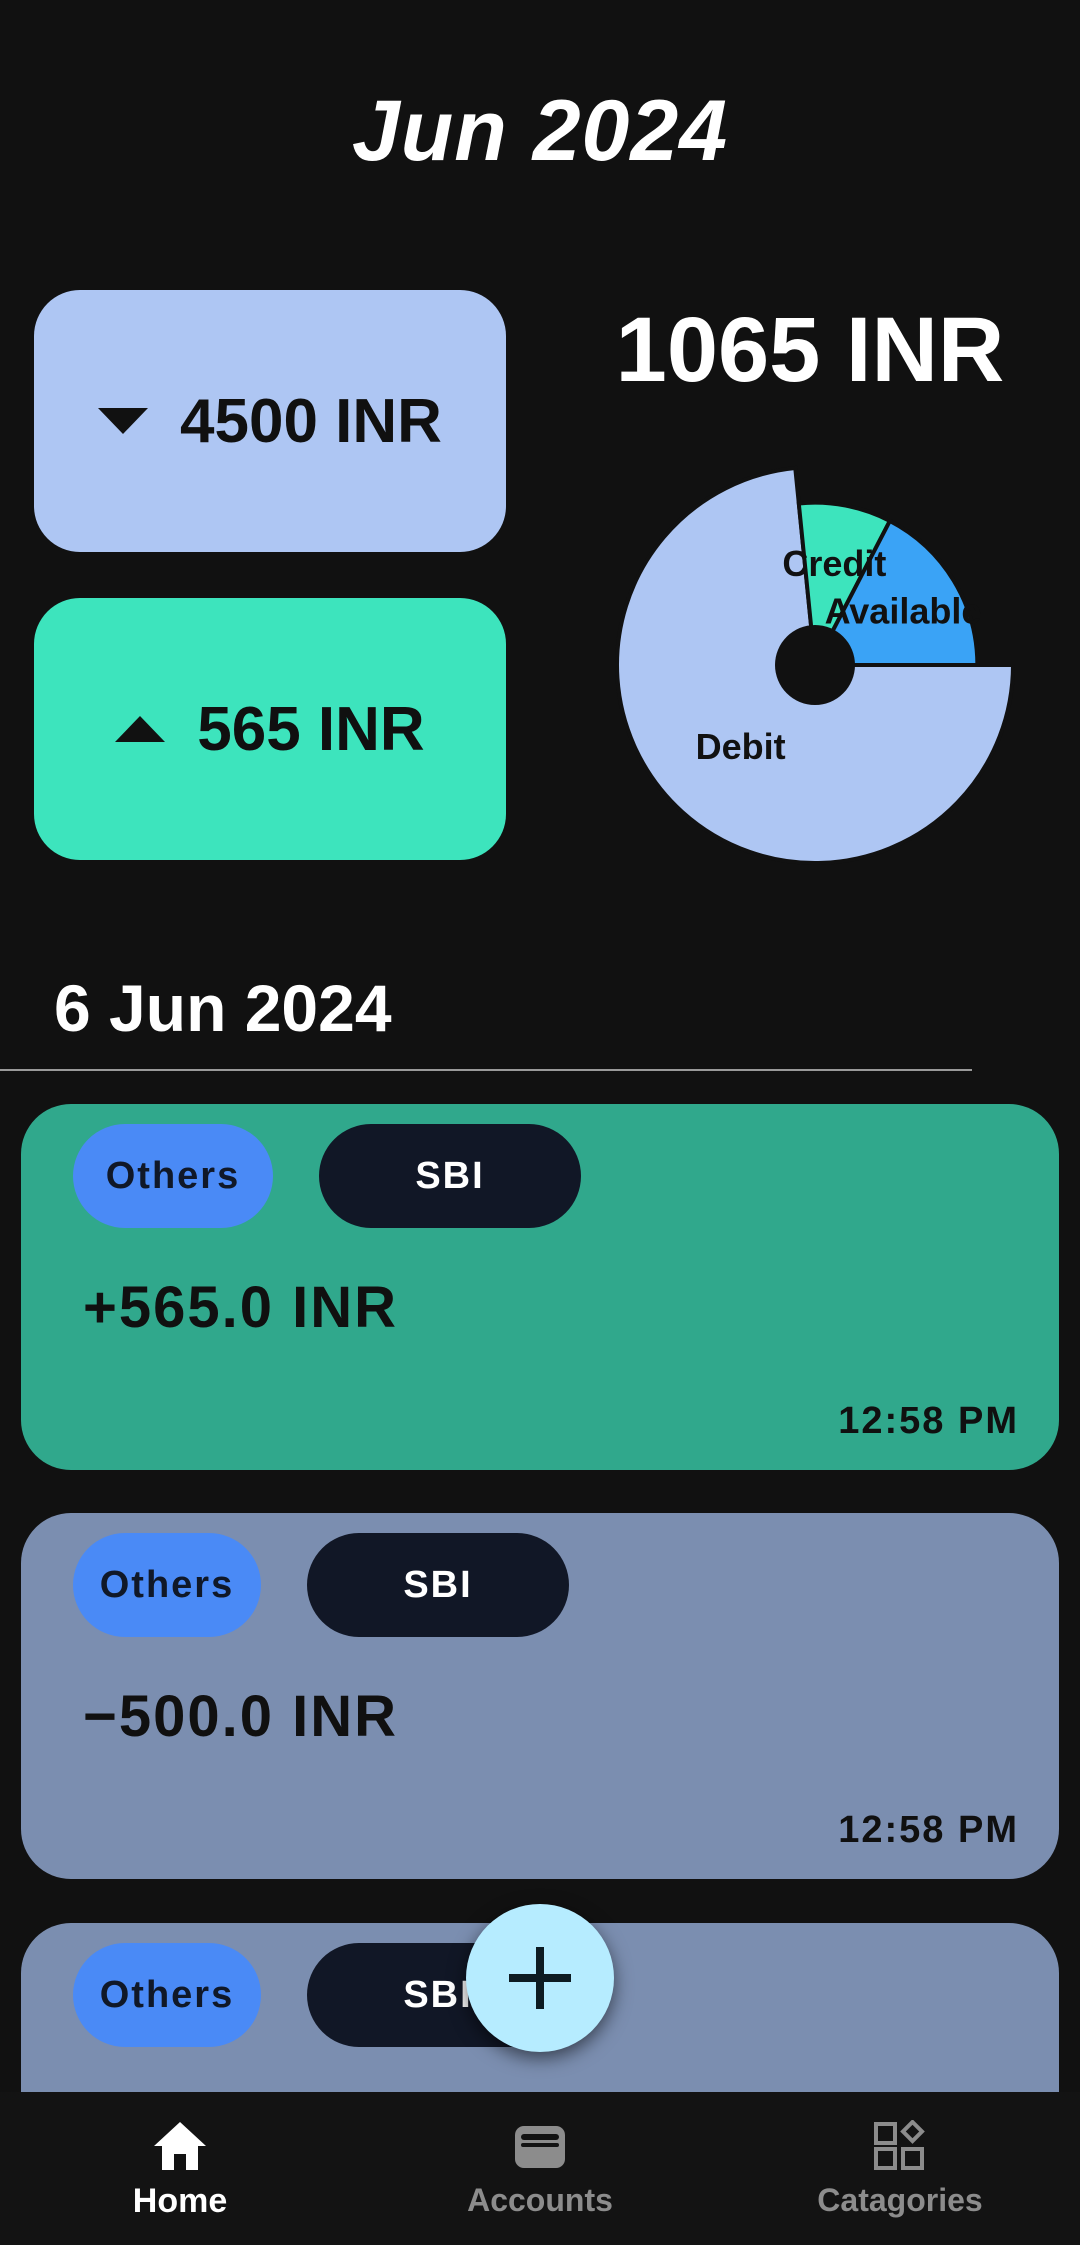 This screenshot has height=2245, width=1080. I want to click on nav-accounts: Accounts, so click(540, 2168).